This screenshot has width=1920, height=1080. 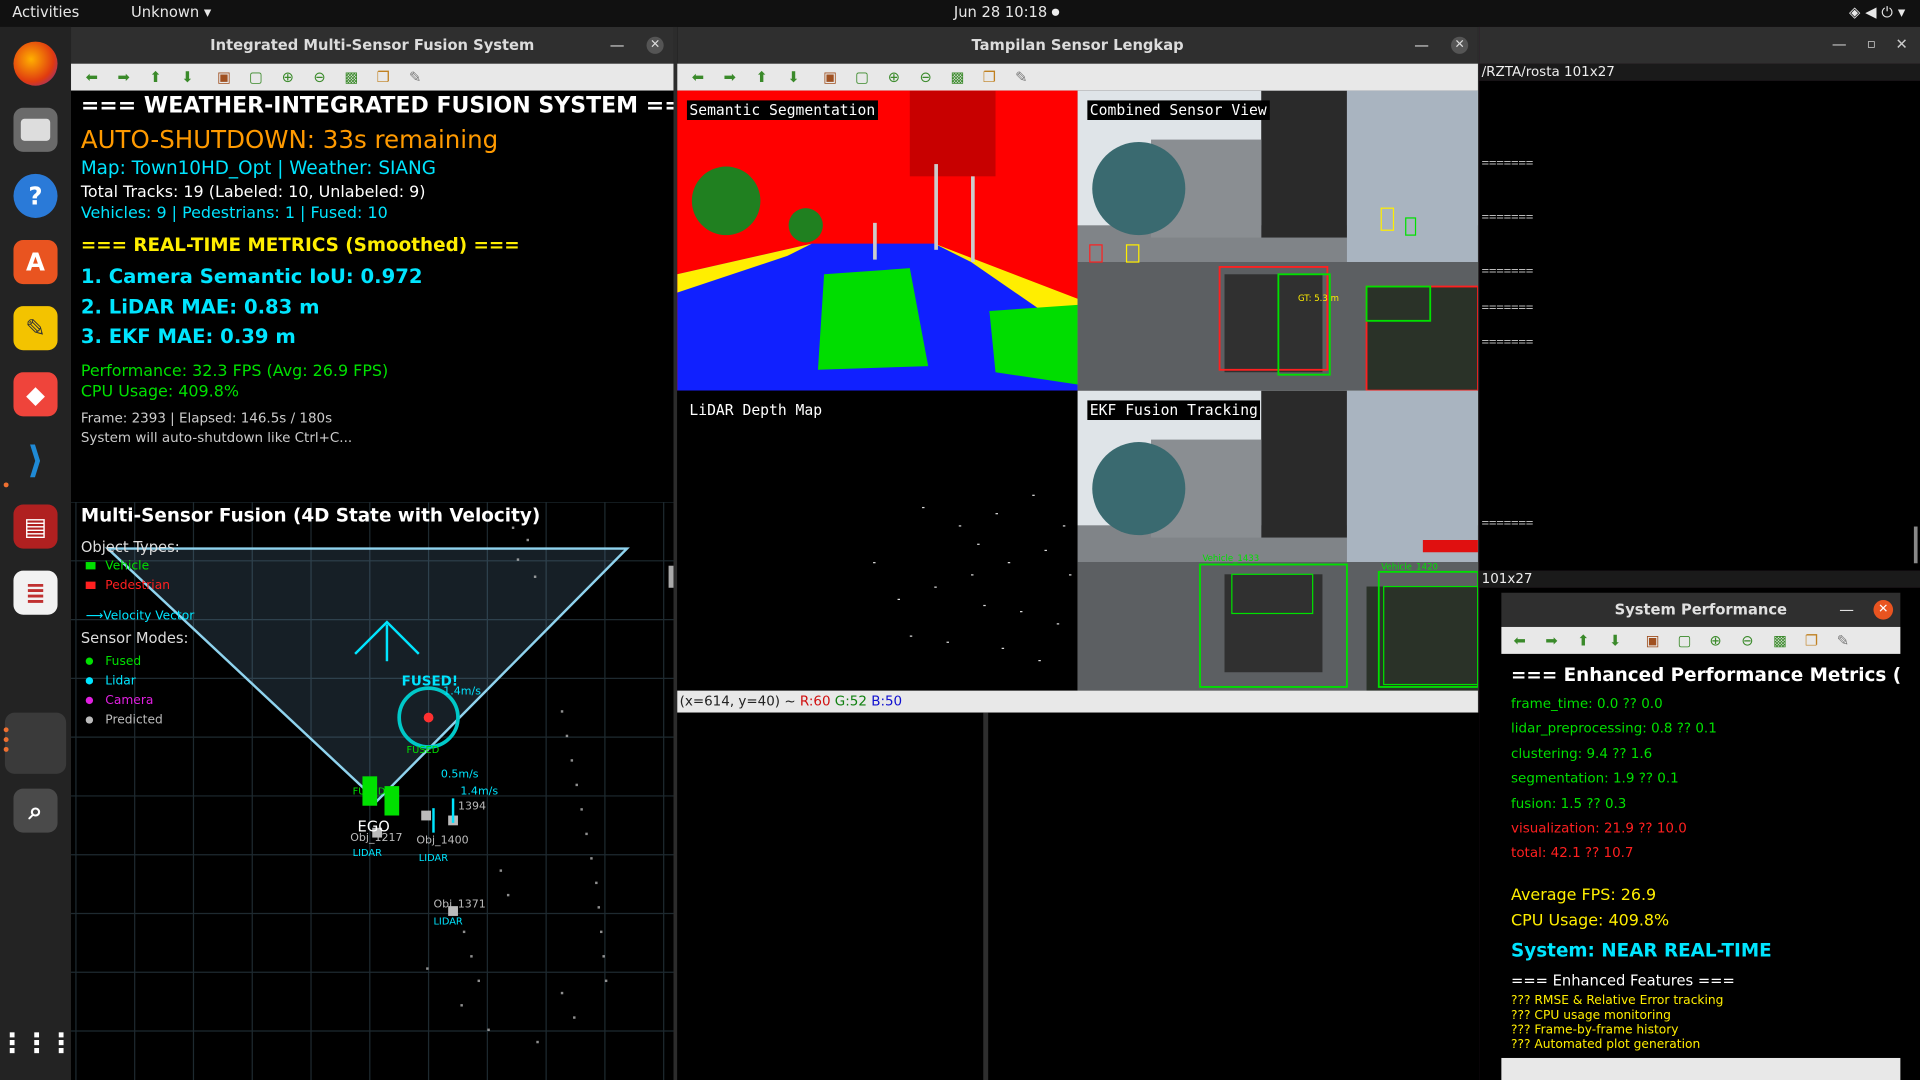 What do you see at coordinates (1871, 44) in the screenshot?
I see `maximize-button: ▫` at bounding box center [1871, 44].